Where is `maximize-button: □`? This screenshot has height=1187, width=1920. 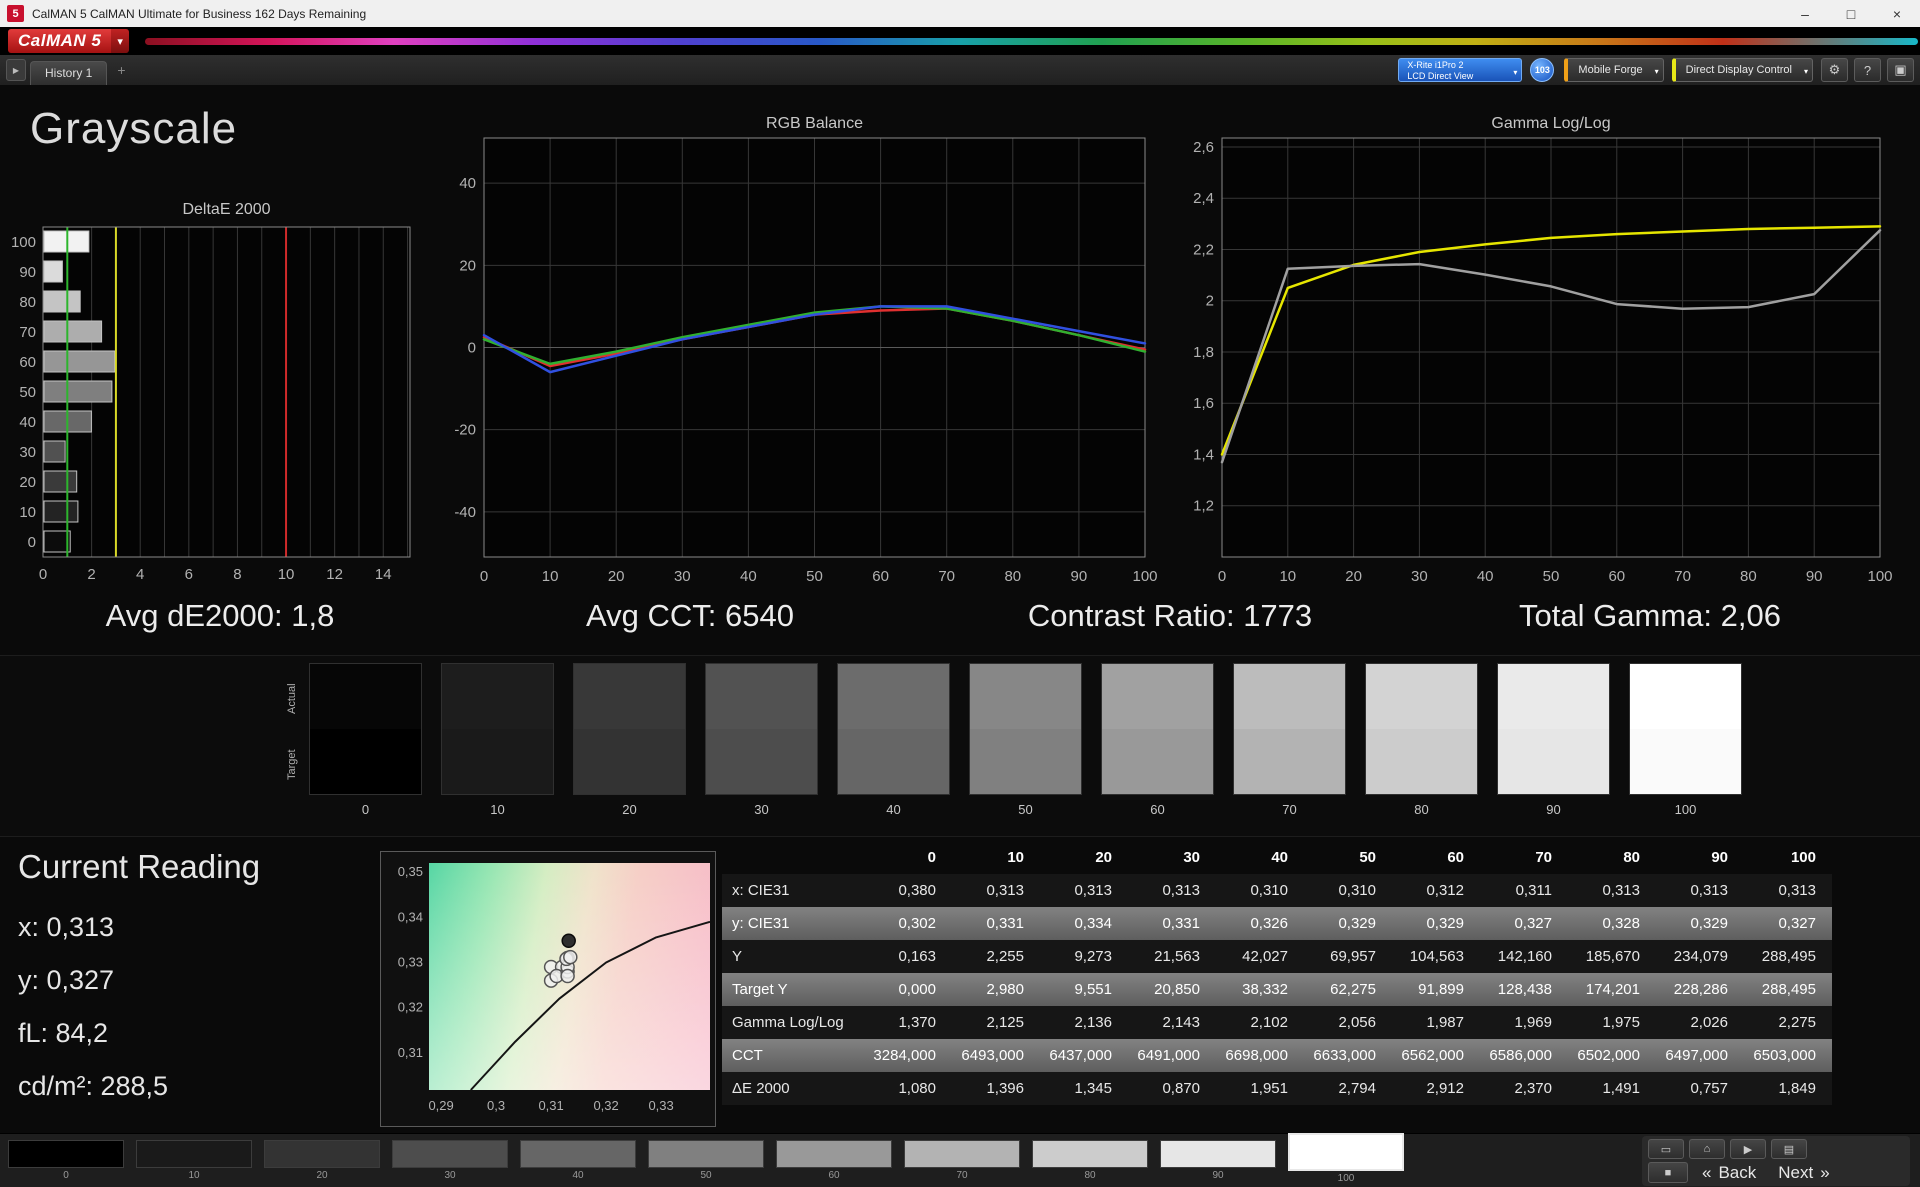
maximize-button: □ is located at coordinates (1851, 13).